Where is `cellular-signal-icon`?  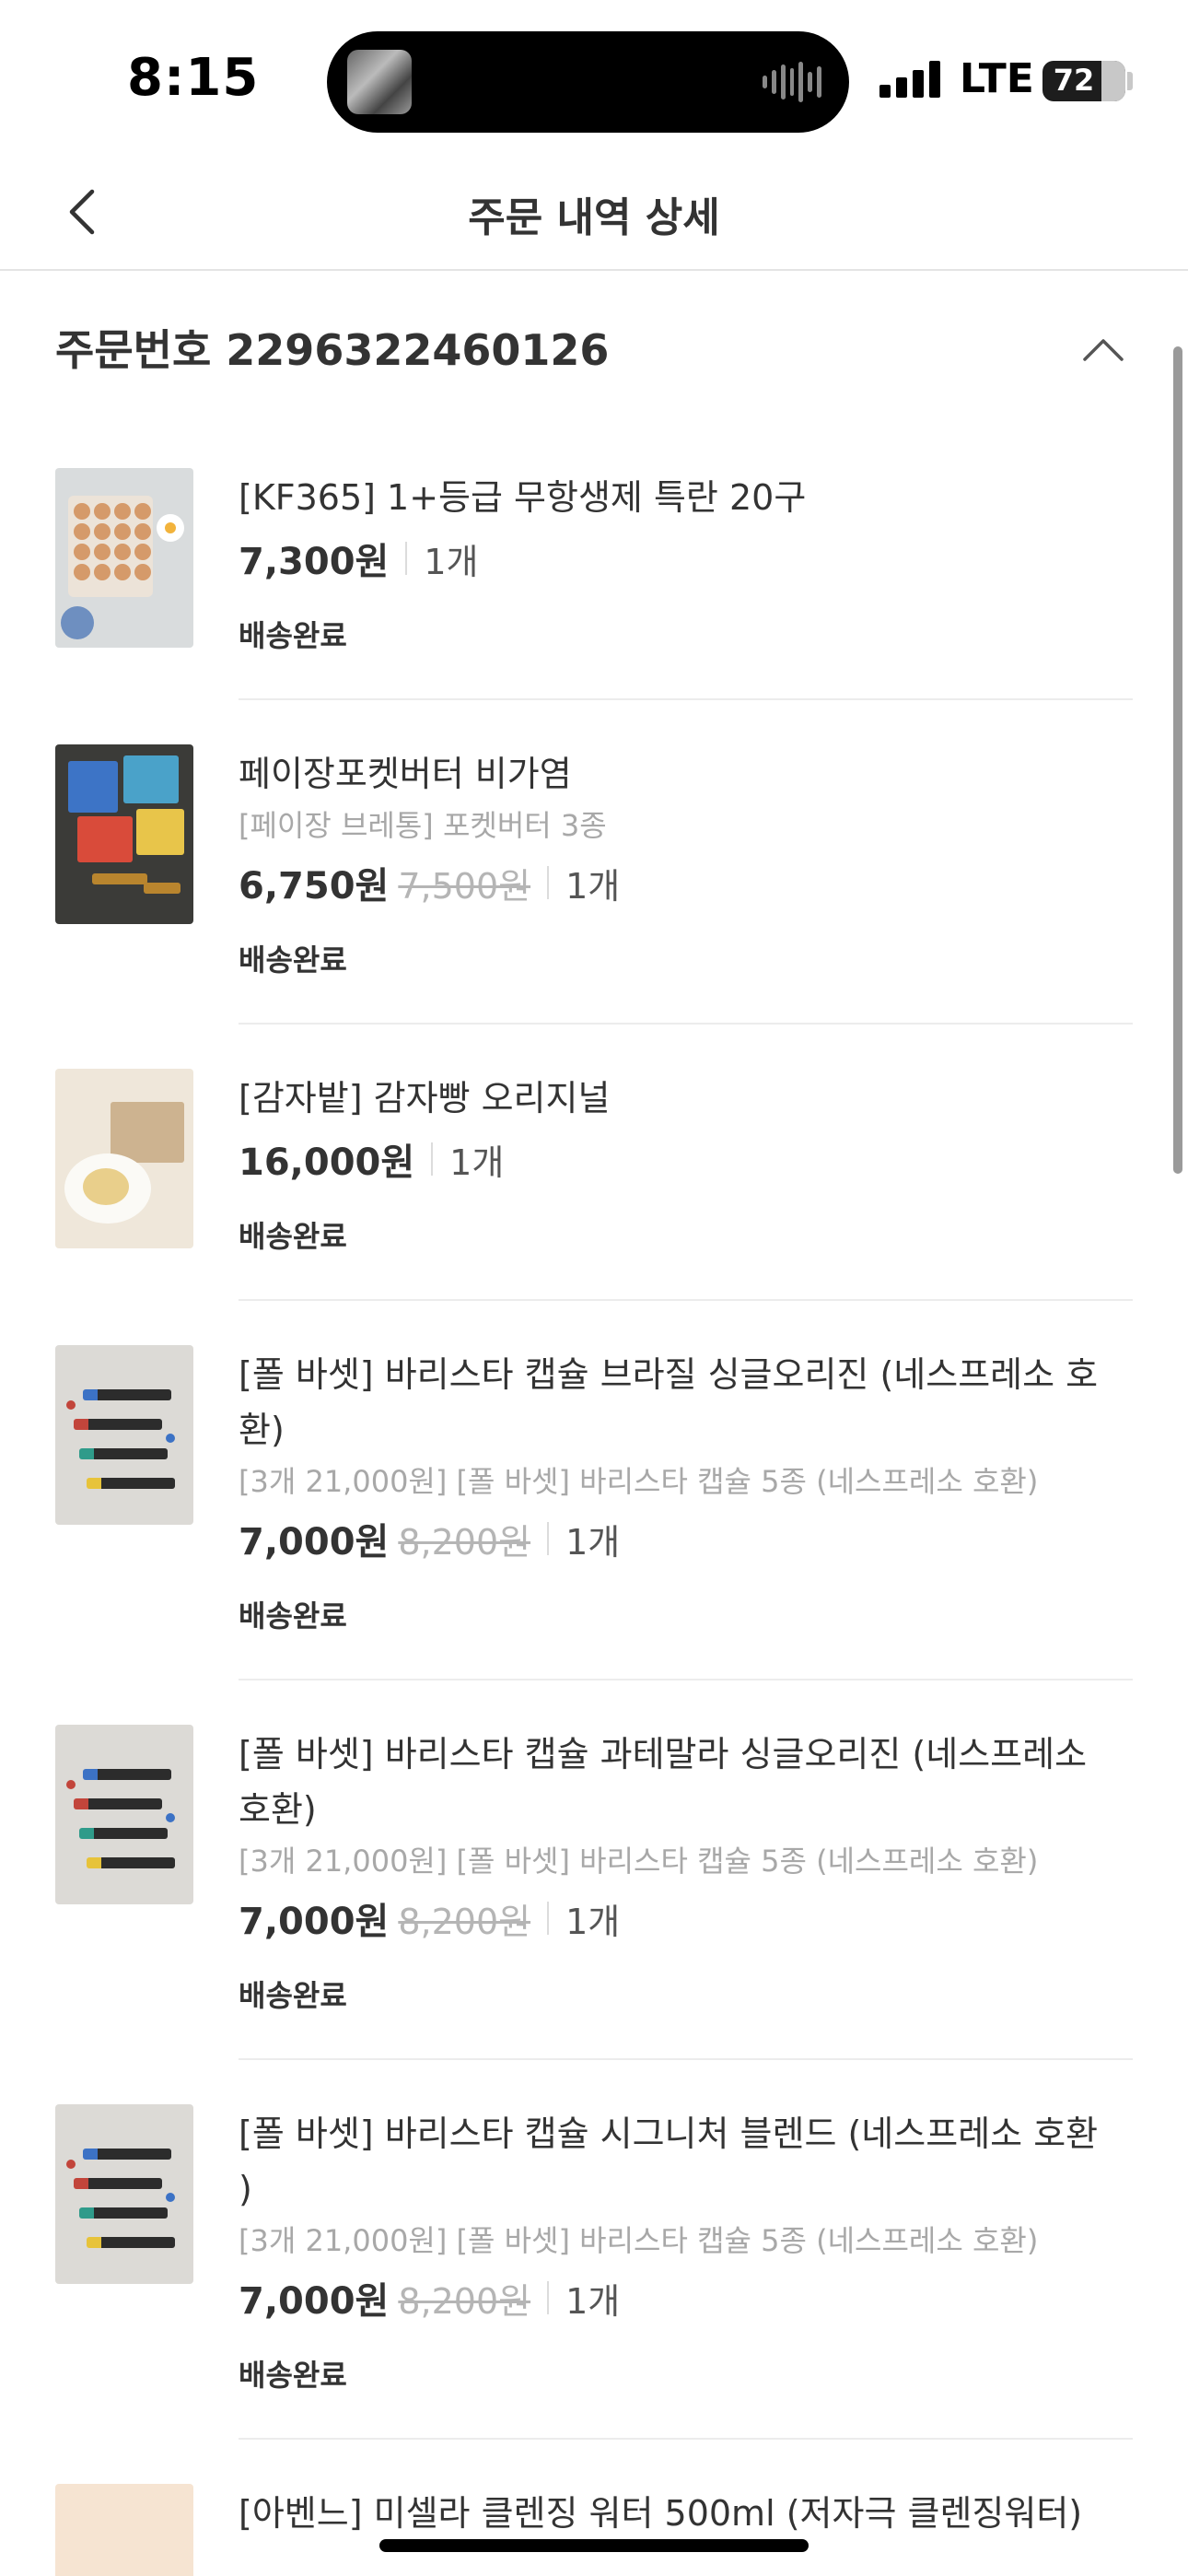 cellular-signal-icon is located at coordinates (910, 79).